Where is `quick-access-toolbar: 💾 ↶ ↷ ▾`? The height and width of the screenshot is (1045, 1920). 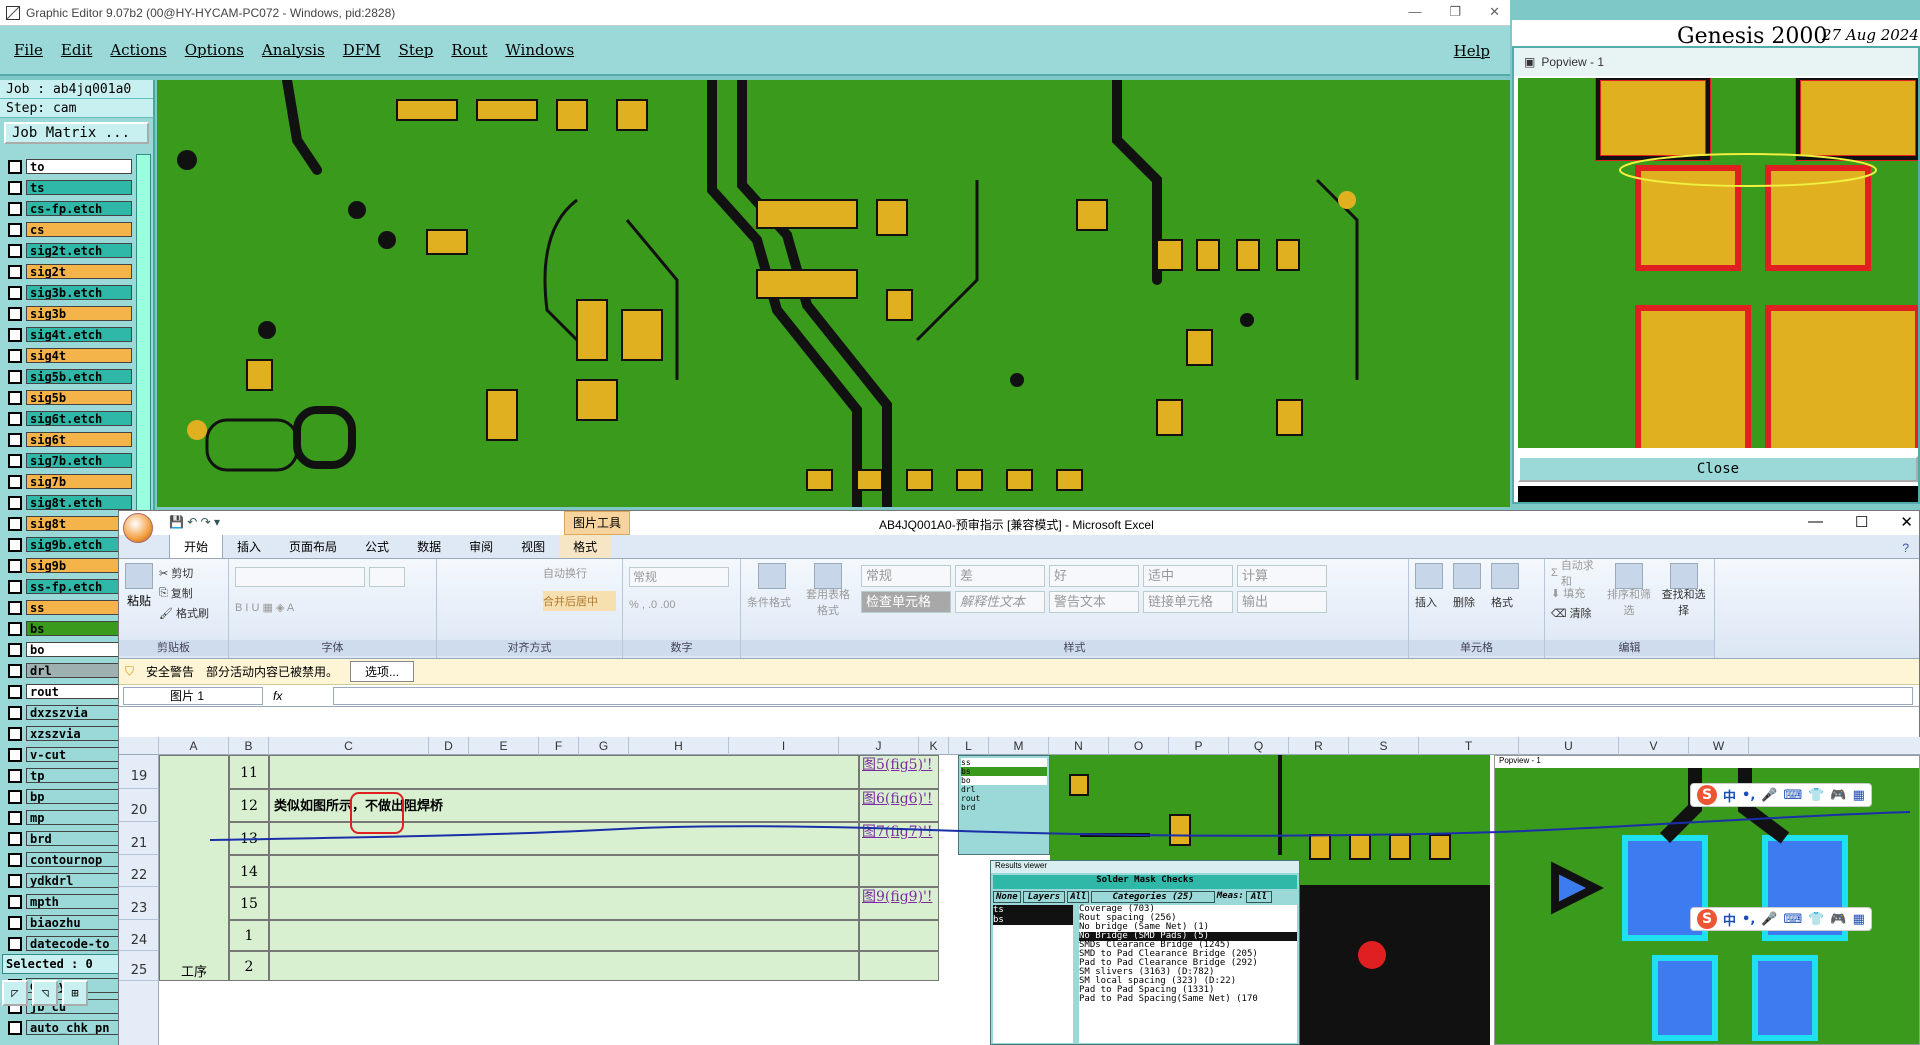 quick-access-toolbar: 💾 ↶ ↷ ▾ is located at coordinates (194, 522).